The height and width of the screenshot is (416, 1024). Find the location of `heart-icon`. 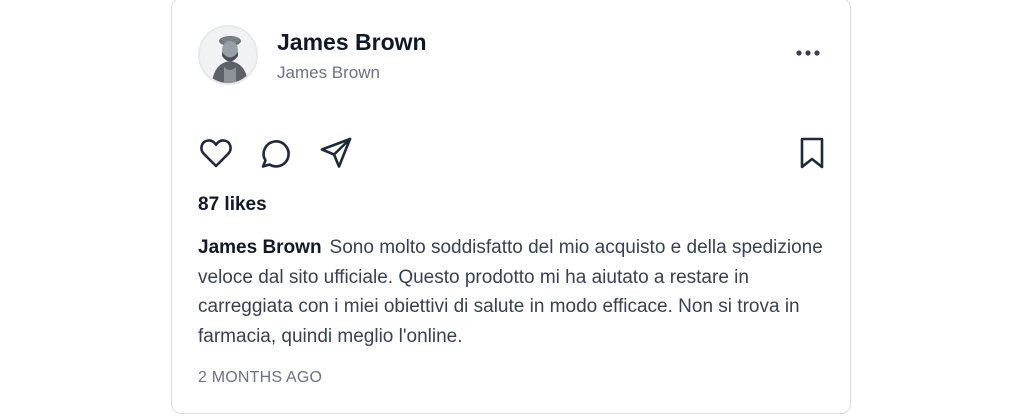

heart-icon is located at coordinates (216, 153).